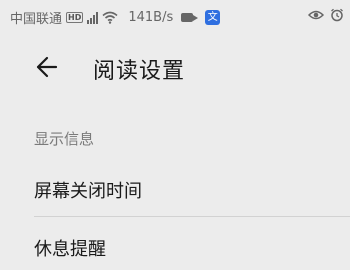 This screenshot has height=270, width=350. I want to click on arrow-left-icon, so click(47, 67).